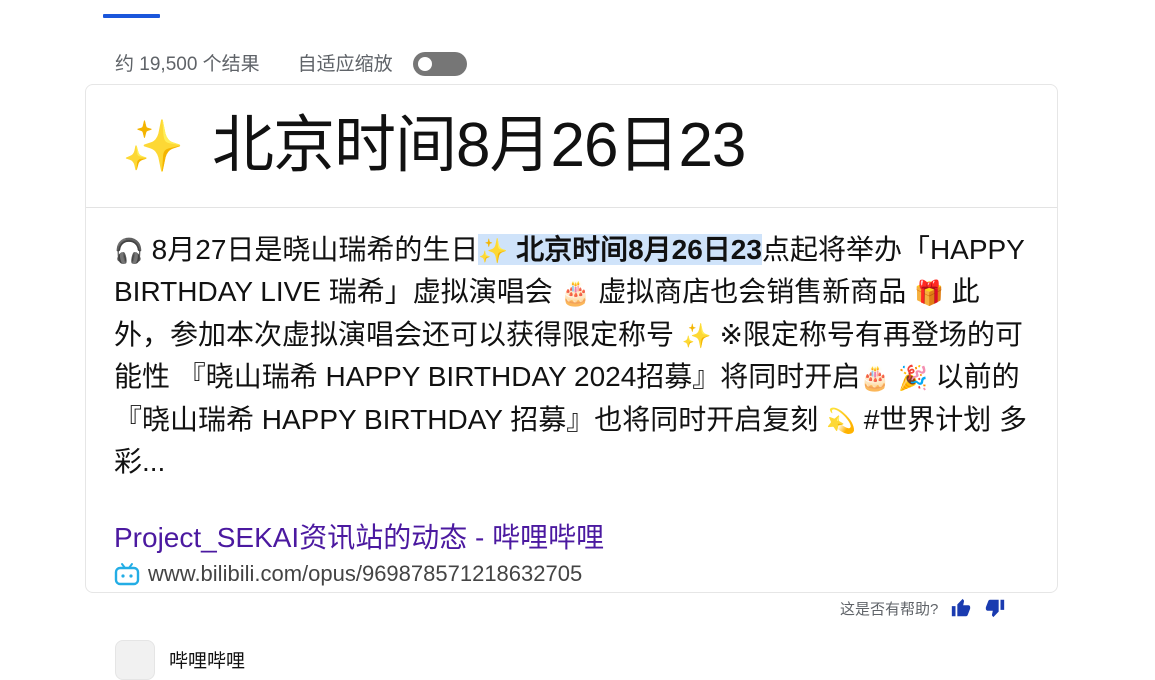 This screenshot has height=680, width=1155. I want to click on gift-icon: 🎁, so click(928, 294).